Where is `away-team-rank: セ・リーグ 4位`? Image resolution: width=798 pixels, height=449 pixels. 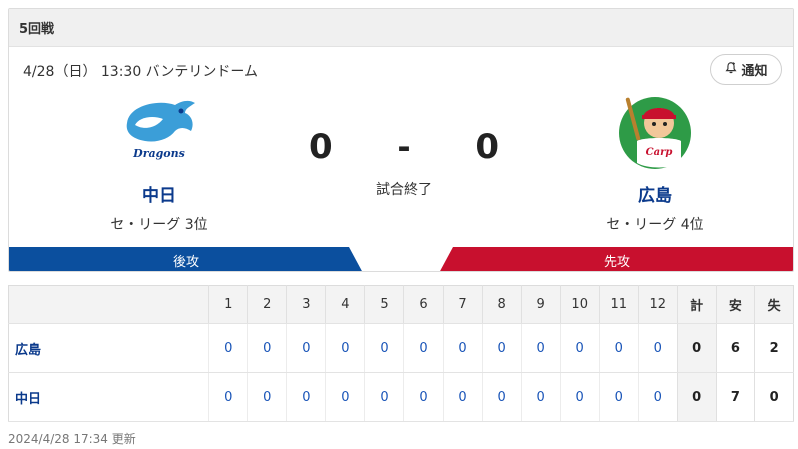
away-team-rank: セ・リーグ 4位 is located at coordinates (655, 225).